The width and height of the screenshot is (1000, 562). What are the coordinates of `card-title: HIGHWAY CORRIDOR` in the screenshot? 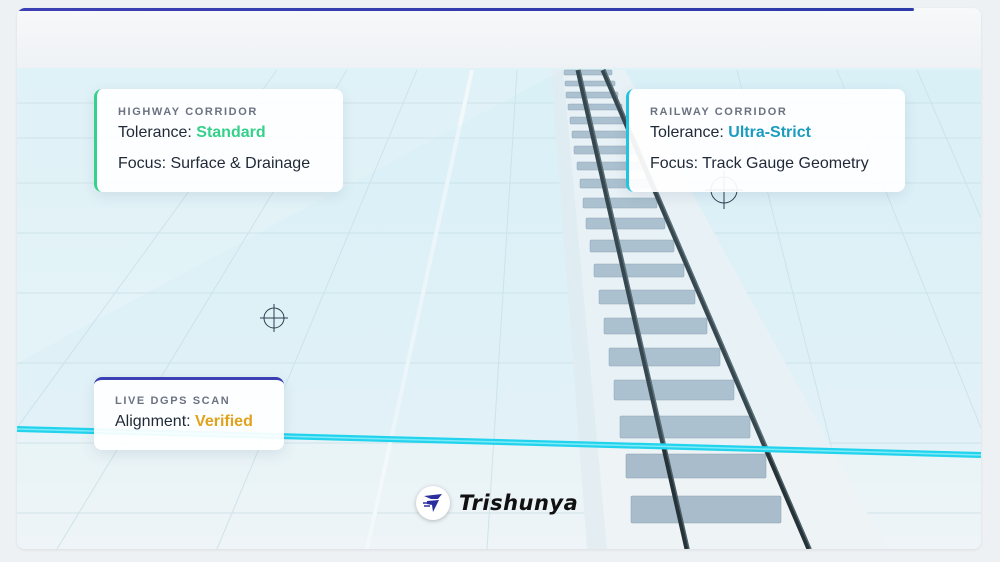 It's located at (188, 112).